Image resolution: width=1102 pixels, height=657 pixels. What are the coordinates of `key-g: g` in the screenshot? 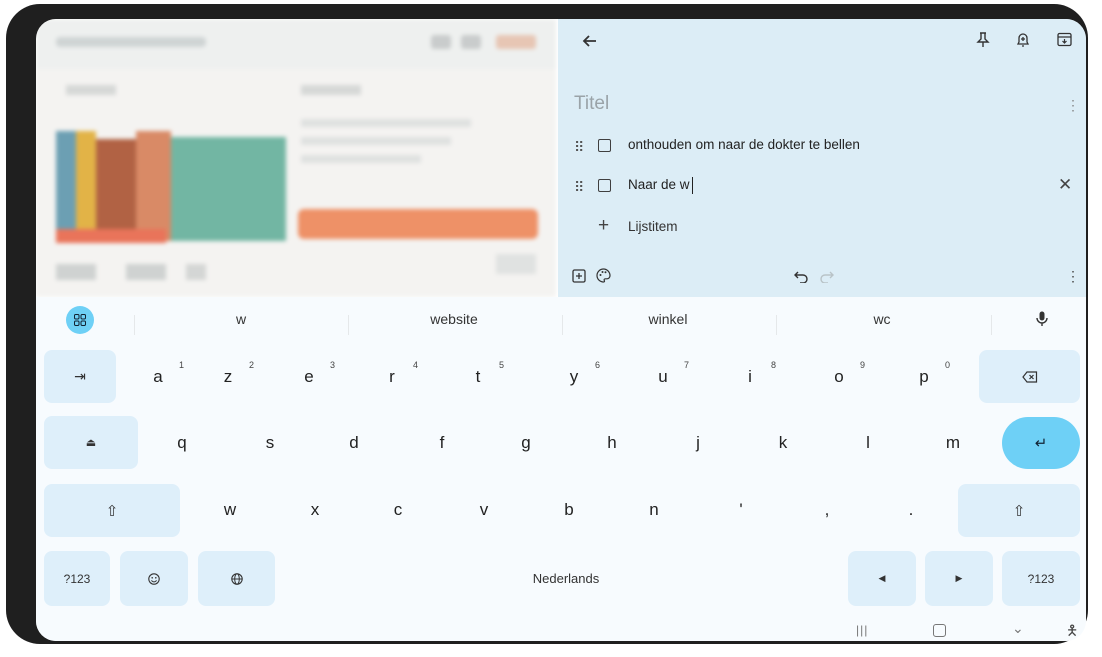 It's located at (526, 443).